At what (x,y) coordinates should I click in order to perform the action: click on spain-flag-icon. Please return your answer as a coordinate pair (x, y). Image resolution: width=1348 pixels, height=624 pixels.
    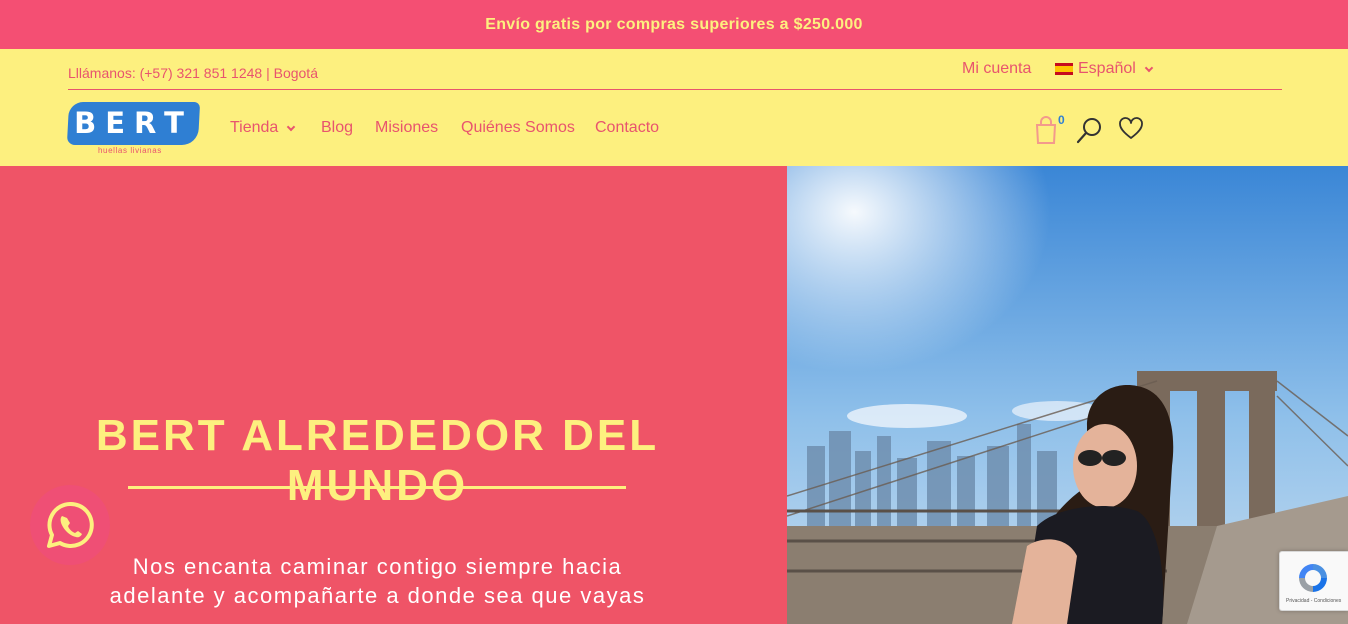
    Looking at the image, I should click on (1064, 69).